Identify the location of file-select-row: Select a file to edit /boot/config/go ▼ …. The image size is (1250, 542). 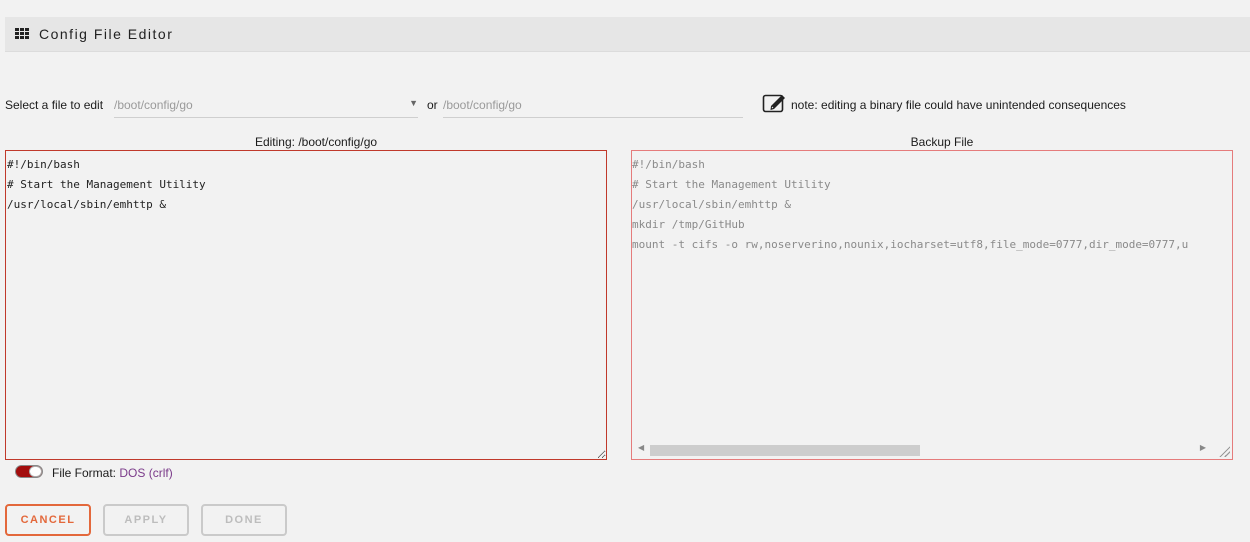
(625, 106).